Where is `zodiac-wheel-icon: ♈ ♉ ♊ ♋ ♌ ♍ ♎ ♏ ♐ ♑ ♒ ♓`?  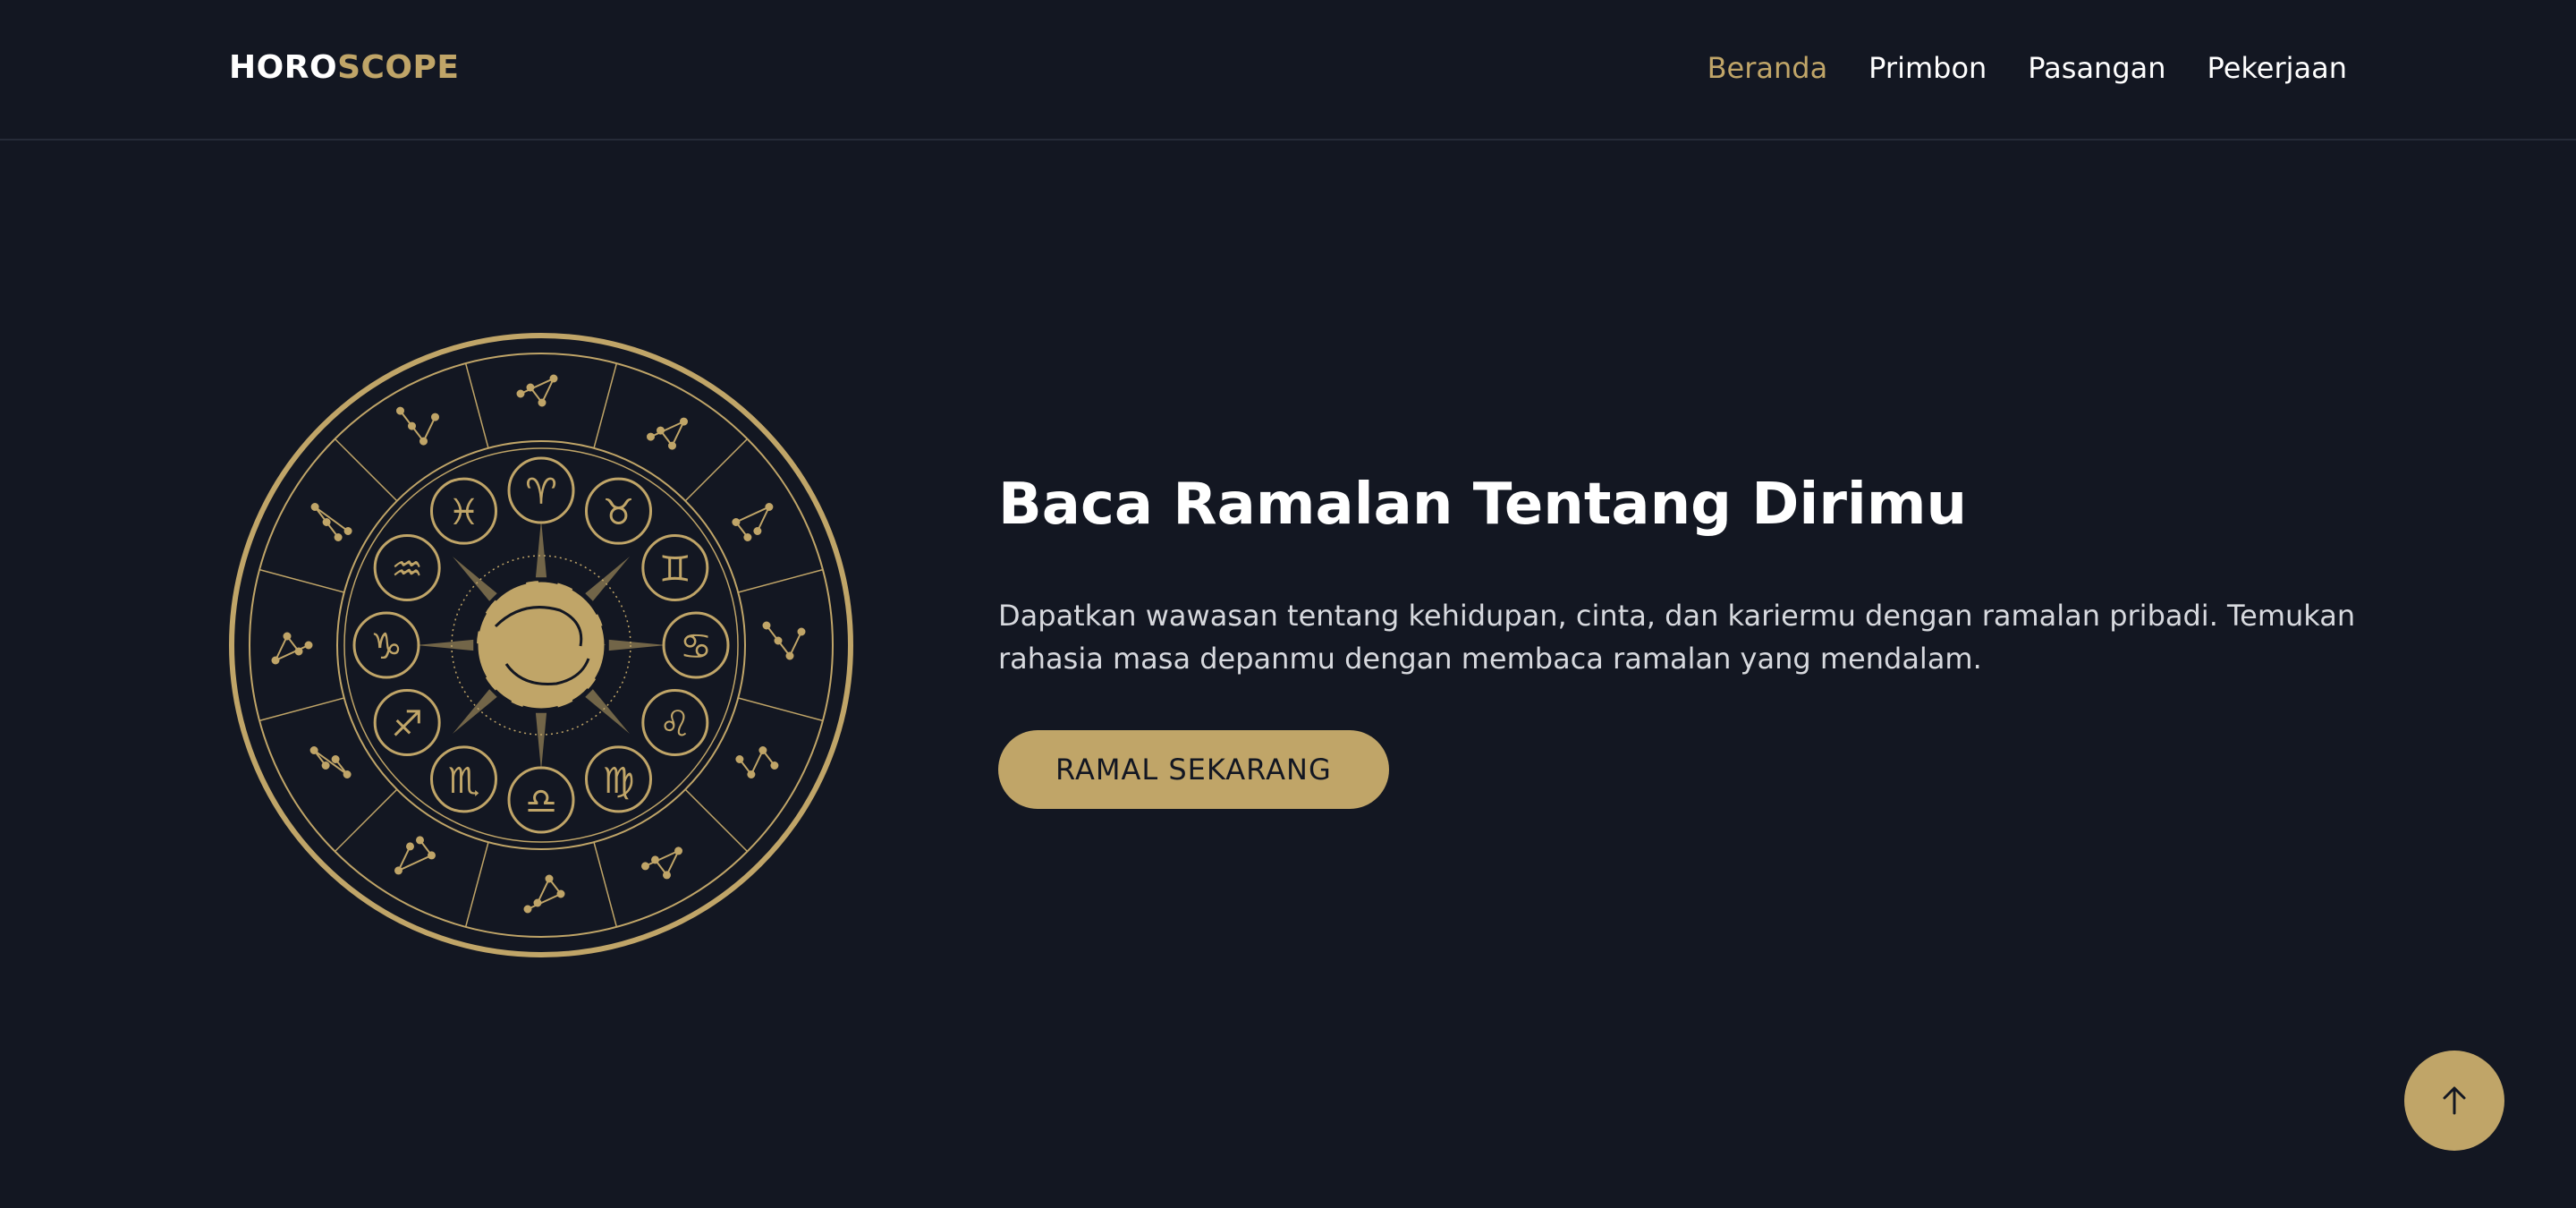
zodiac-wheel-icon: ♈ ♉ ♊ ♋ ♌ ♍ ♎ ♏ ♐ ♑ ♒ ♓ is located at coordinates (541, 645).